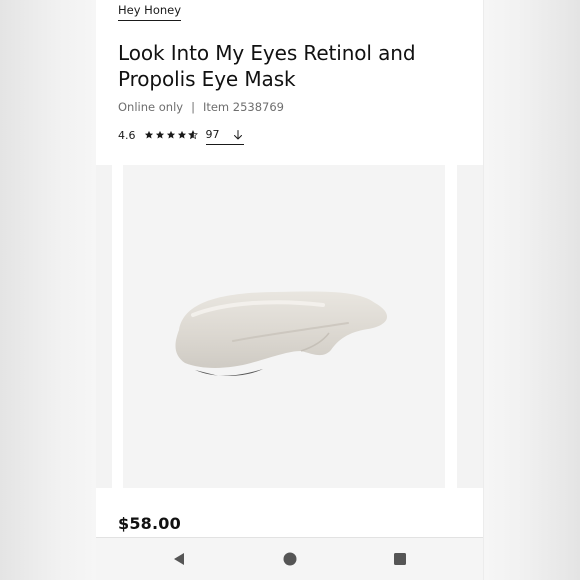 The width and height of the screenshot is (580, 580). Describe the element at coordinates (212, 134) in the screenshot. I see `review-count: 97` at that location.